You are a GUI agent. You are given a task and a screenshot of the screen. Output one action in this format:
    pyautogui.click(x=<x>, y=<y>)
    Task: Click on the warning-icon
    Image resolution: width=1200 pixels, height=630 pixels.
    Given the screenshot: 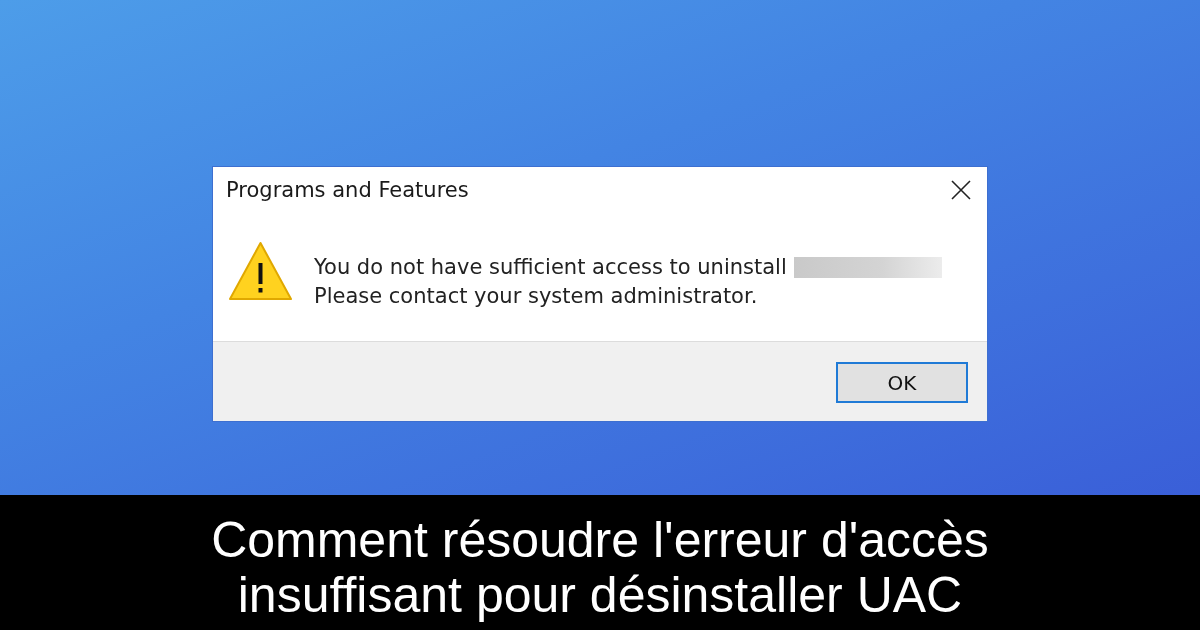 What is the action you would take?
    pyautogui.click(x=260, y=271)
    